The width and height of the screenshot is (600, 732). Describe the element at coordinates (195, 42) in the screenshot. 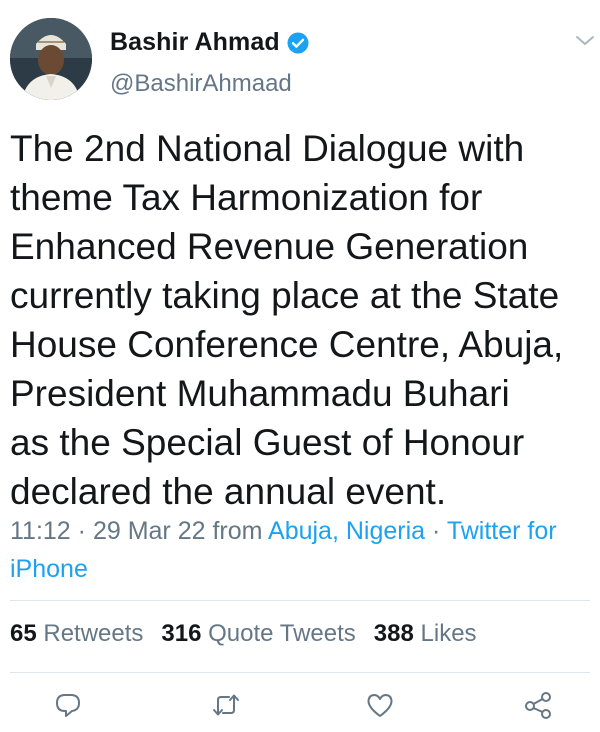

I see `display-name: Bashir Ahmad` at that location.